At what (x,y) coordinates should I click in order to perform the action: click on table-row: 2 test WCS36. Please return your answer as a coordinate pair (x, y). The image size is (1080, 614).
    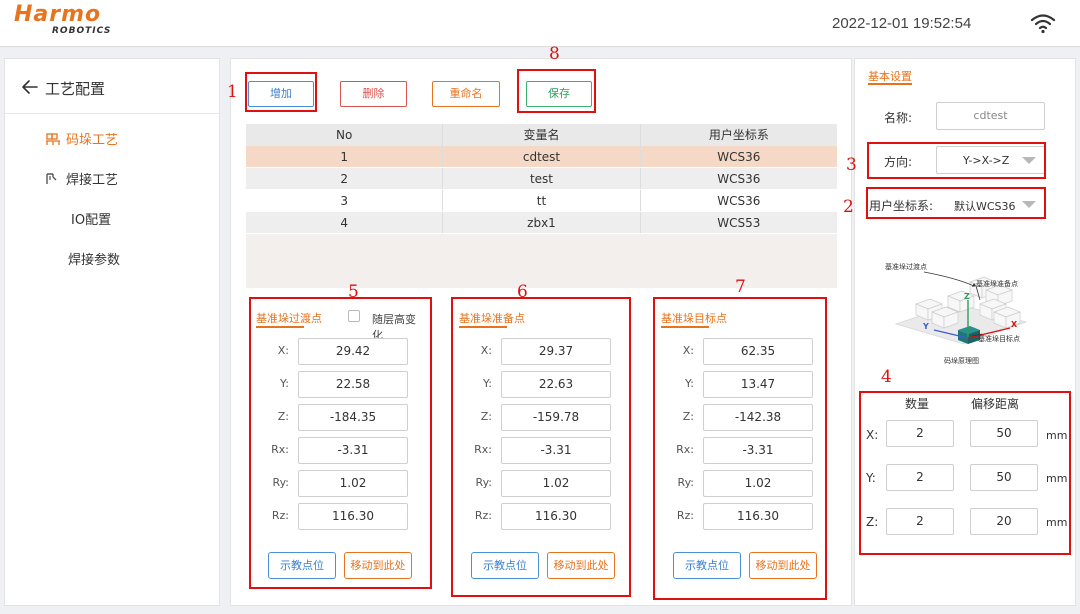
    Looking at the image, I should click on (541, 179).